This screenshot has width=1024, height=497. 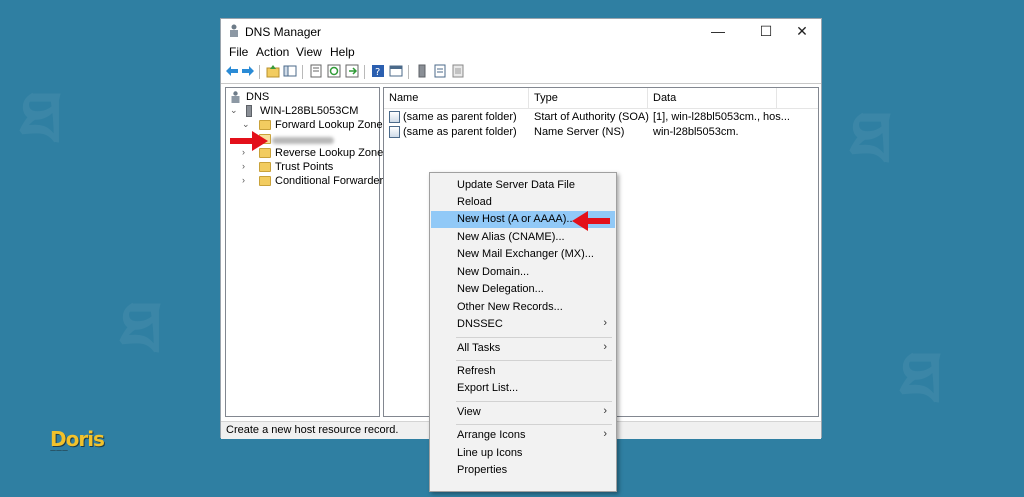 I want to click on menu-item-line-up-icons: Line up Icons, so click(x=523, y=453).